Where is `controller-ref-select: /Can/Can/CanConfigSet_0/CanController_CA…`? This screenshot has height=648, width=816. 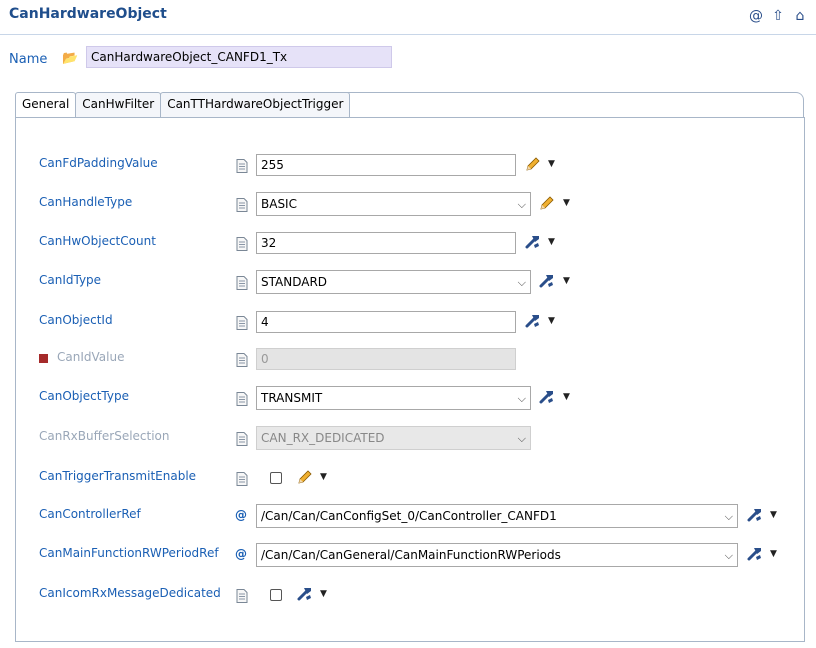 controller-ref-select: /Can/Can/CanConfigSet_0/CanController_CA… is located at coordinates (497, 516).